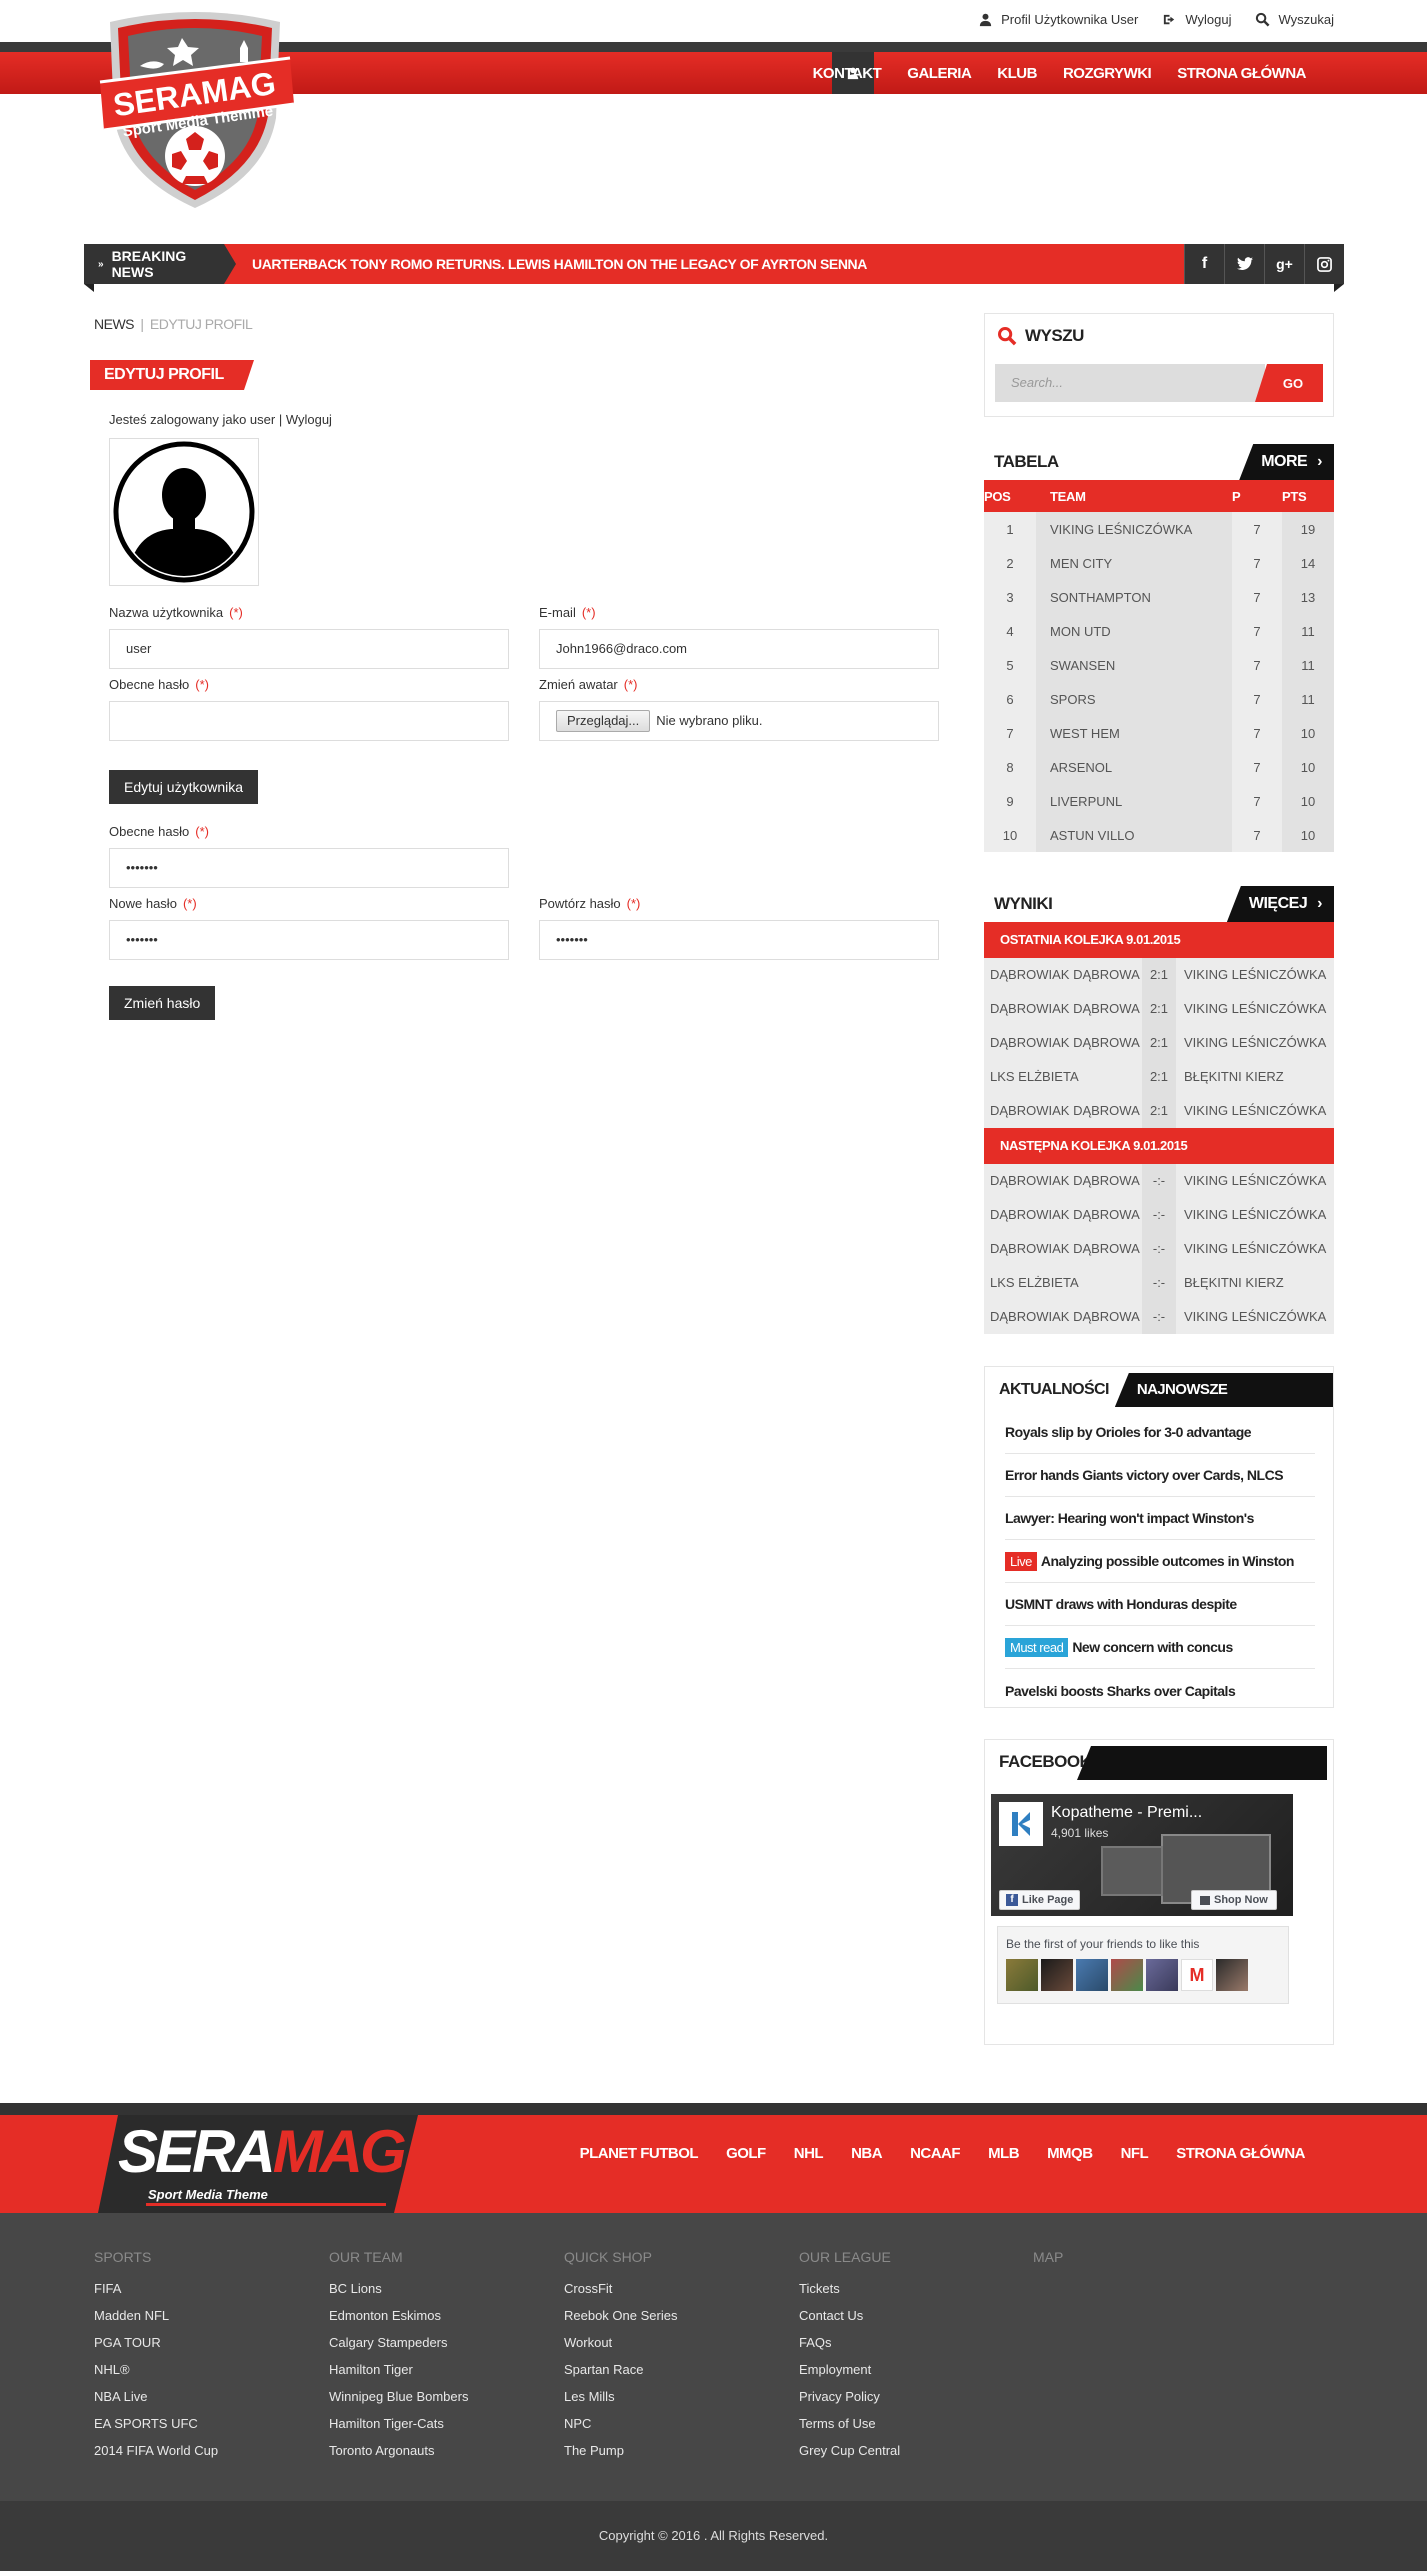  What do you see at coordinates (258, 2164) in the screenshot?
I see `footer-logo: SERAMAG Sport Media Theme` at bounding box center [258, 2164].